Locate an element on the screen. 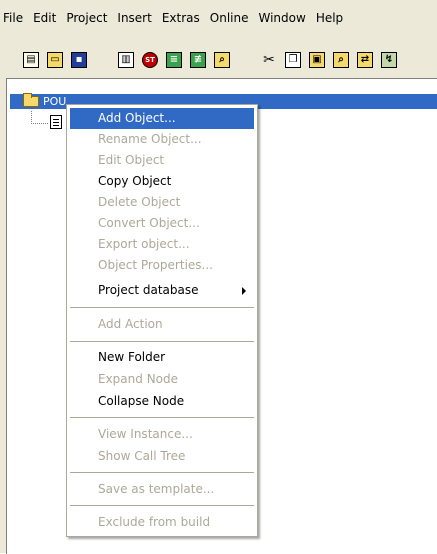 Image resolution: width=437 pixels, height=554 pixels. menu-window: Window is located at coordinates (281, 18).